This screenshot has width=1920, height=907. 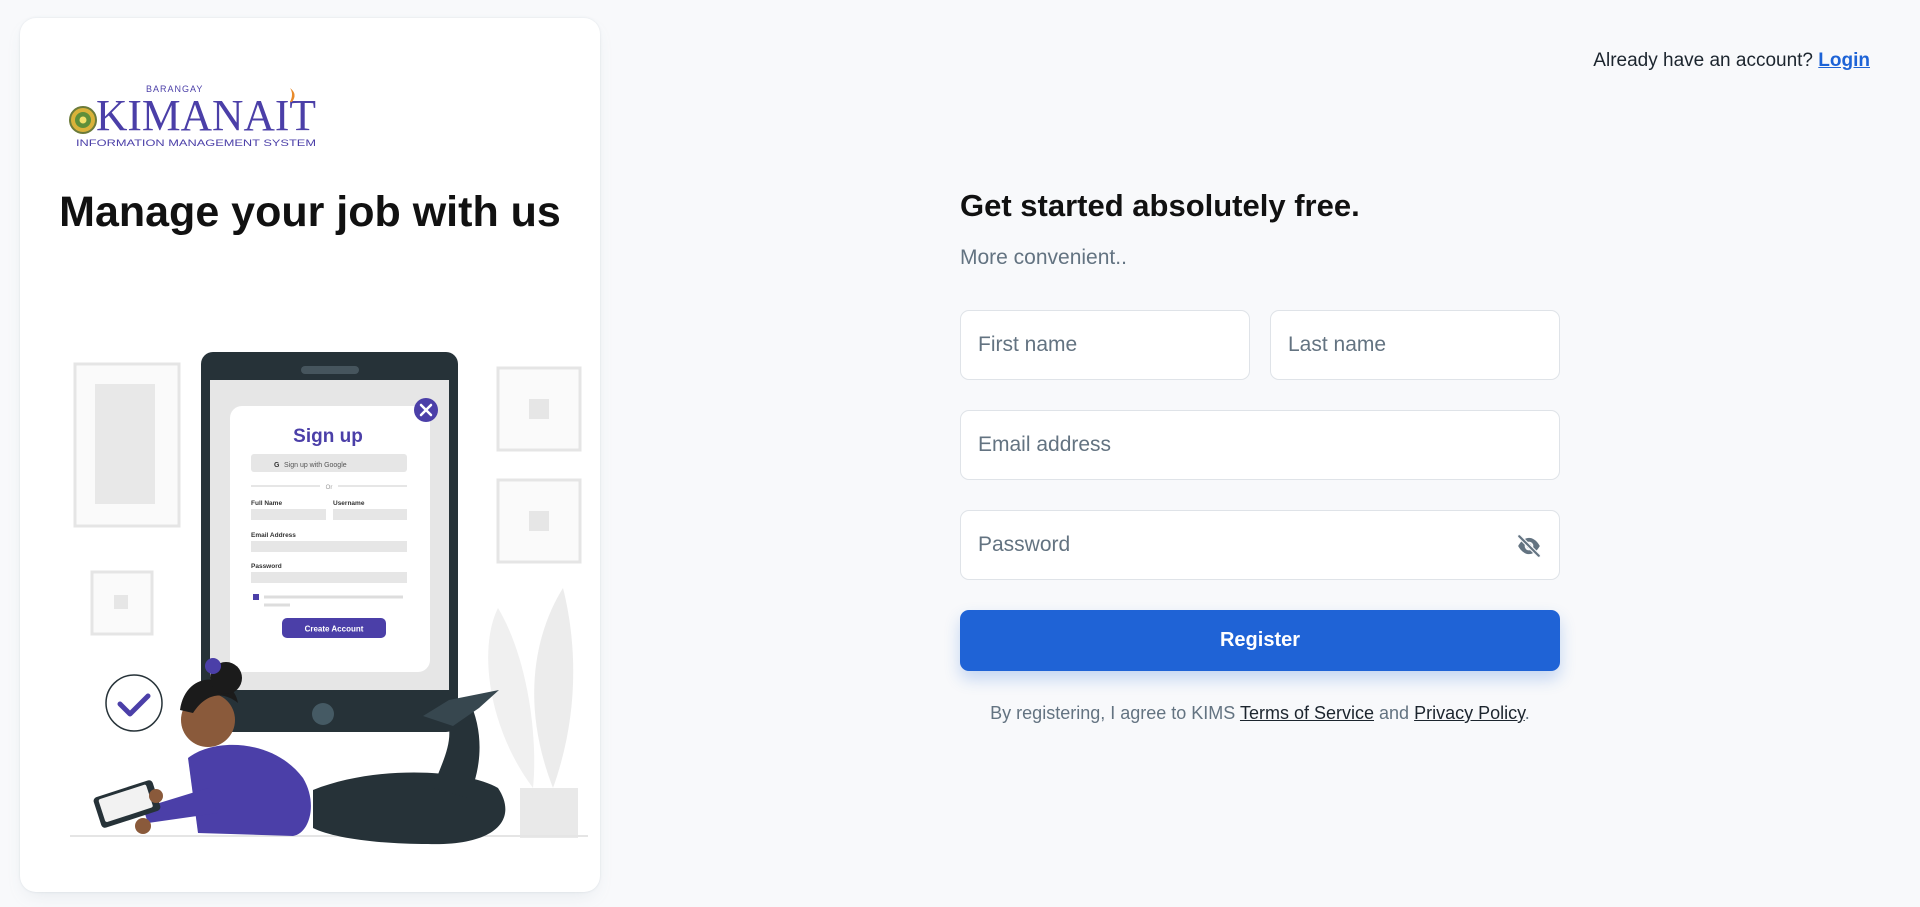 I want to click on password-field-wrapper, so click(x=1260, y=545).